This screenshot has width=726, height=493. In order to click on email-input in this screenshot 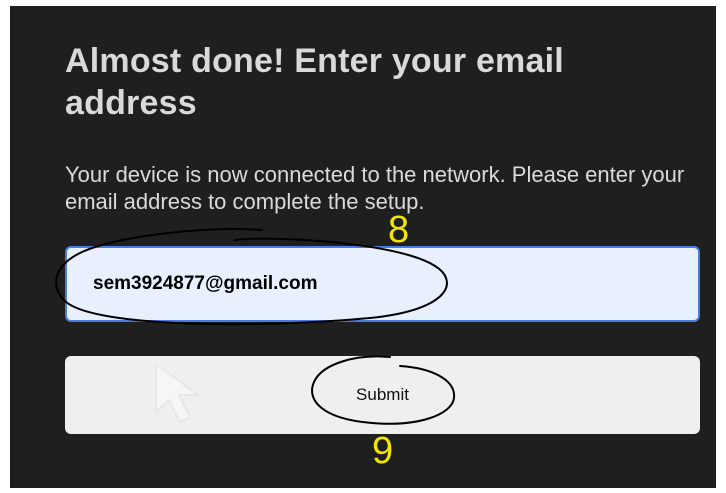, I will do `click(382, 284)`.